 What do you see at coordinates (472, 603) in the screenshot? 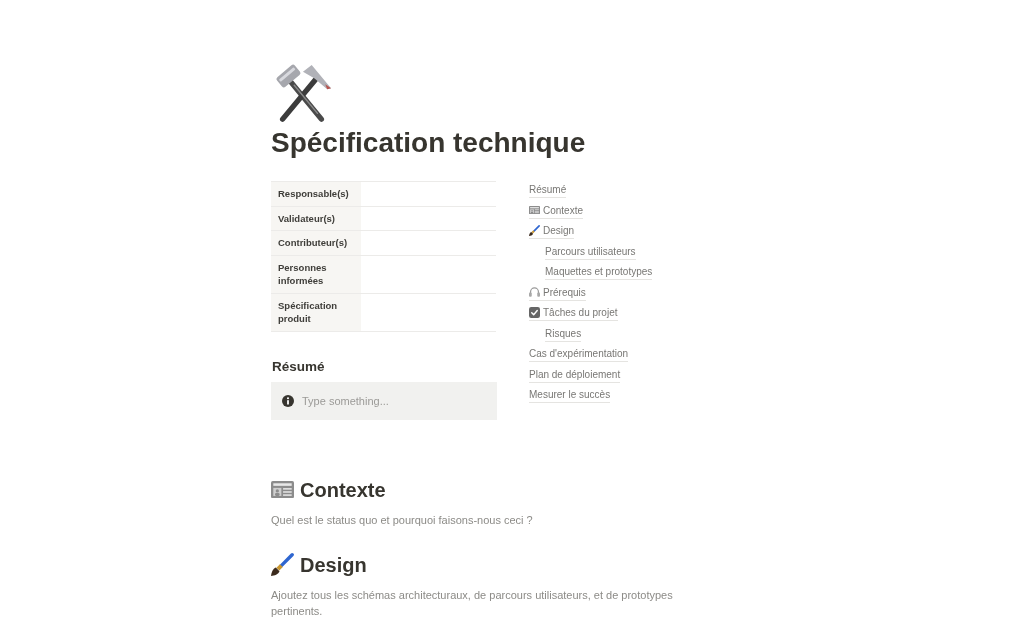
I see `section-text: Ajoutez tous les schémas architecturaux, de parcours utilisateurs, et de prototypes pertinents.` at bounding box center [472, 603].